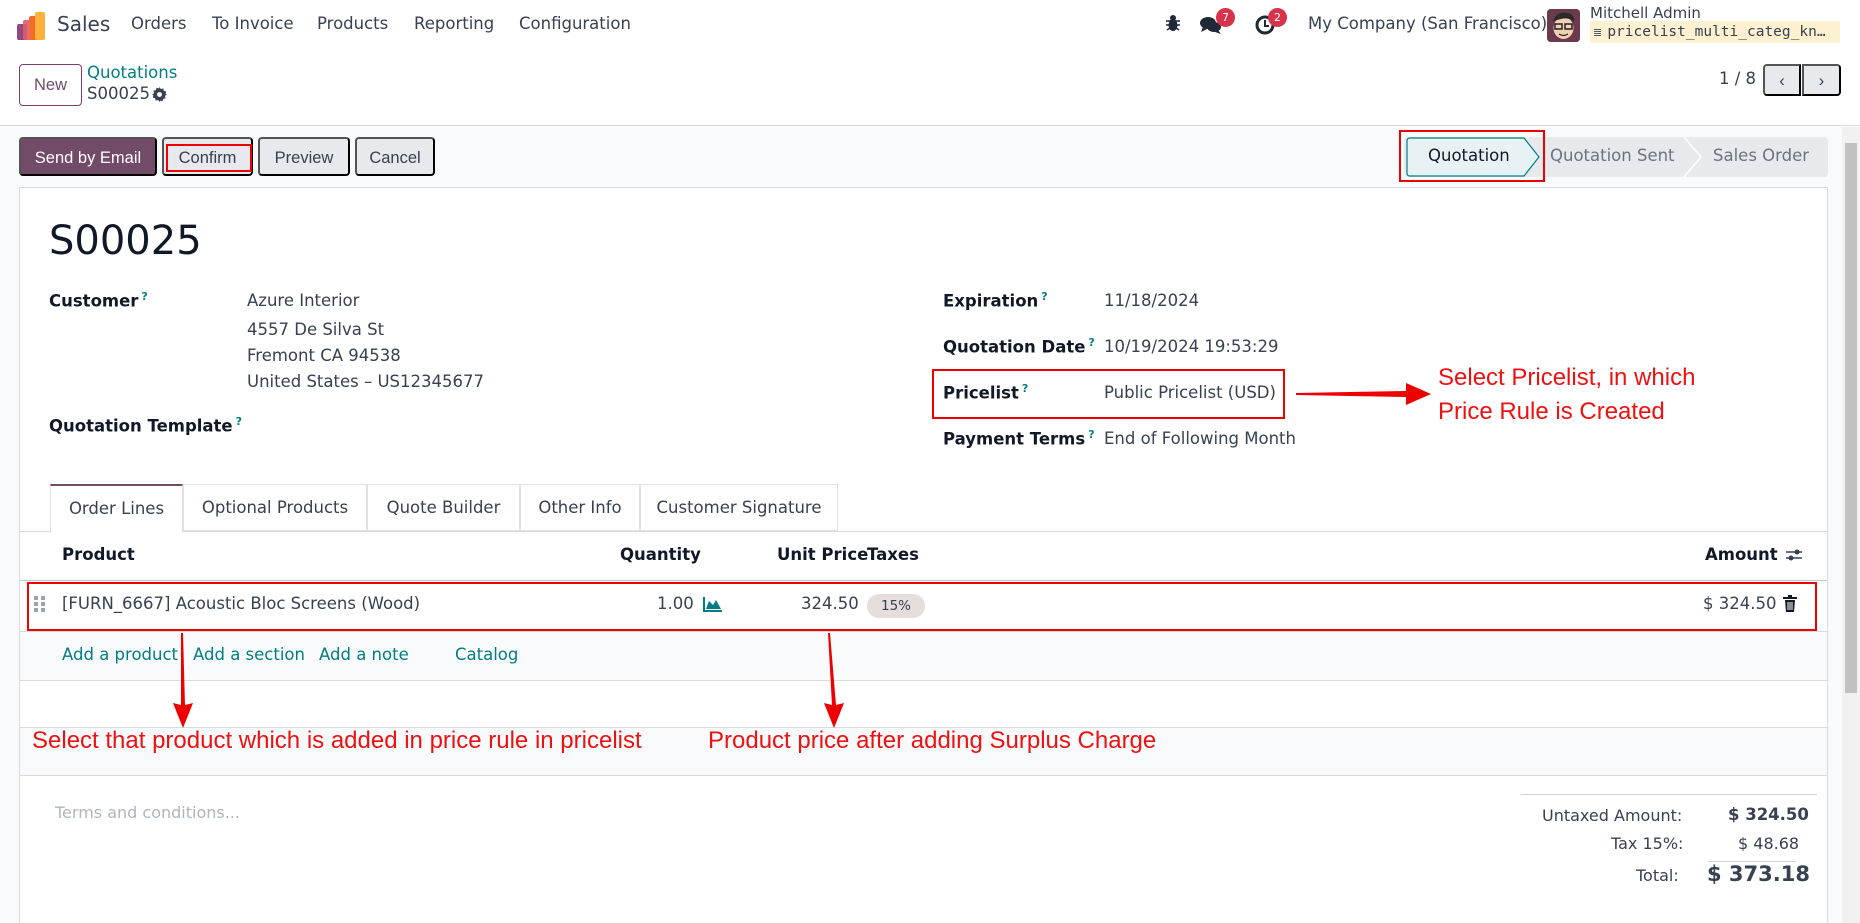 Image resolution: width=1860 pixels, height=923 pixels. What do you see at coordinates (88, 156) in the screenshot?
I see `send-by-email-button: Send by Email` at bounding box center [88, 156].